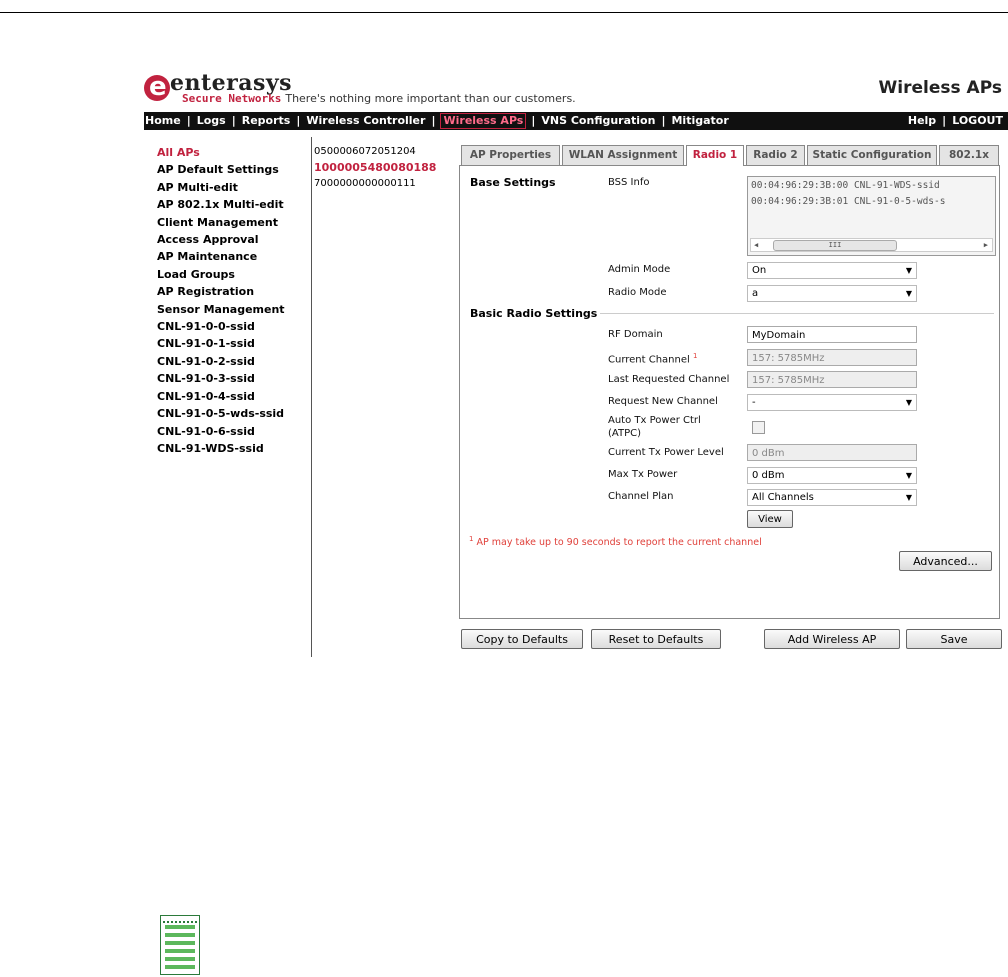 The width and height of the screenshot is (1008, 977). Describe the element at coordinates (221, 343) in the screenshot. I see `sidebar-item-ssid: CNL-91-0-1-ssid` at that location.